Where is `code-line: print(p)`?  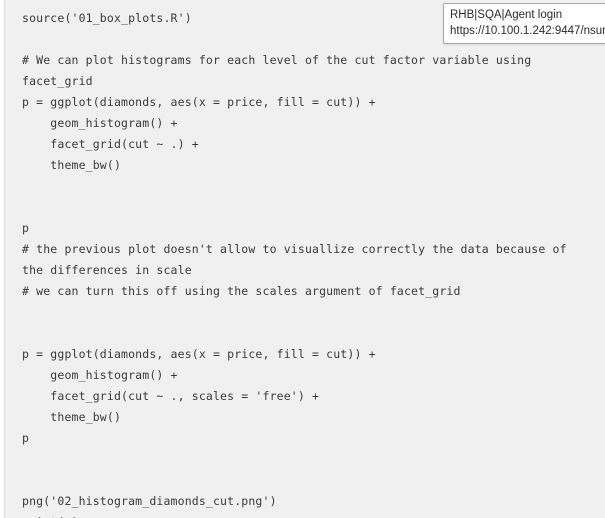 code-line: print(p) is located at coordinates (305, 515).